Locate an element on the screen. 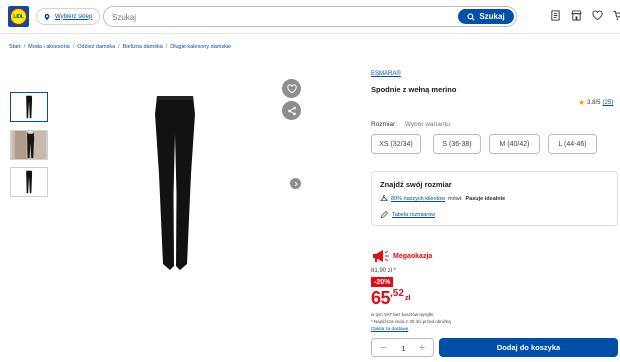 The width and height of the screenshot is (620, 362). share-button is located at coordinates (291, 110).